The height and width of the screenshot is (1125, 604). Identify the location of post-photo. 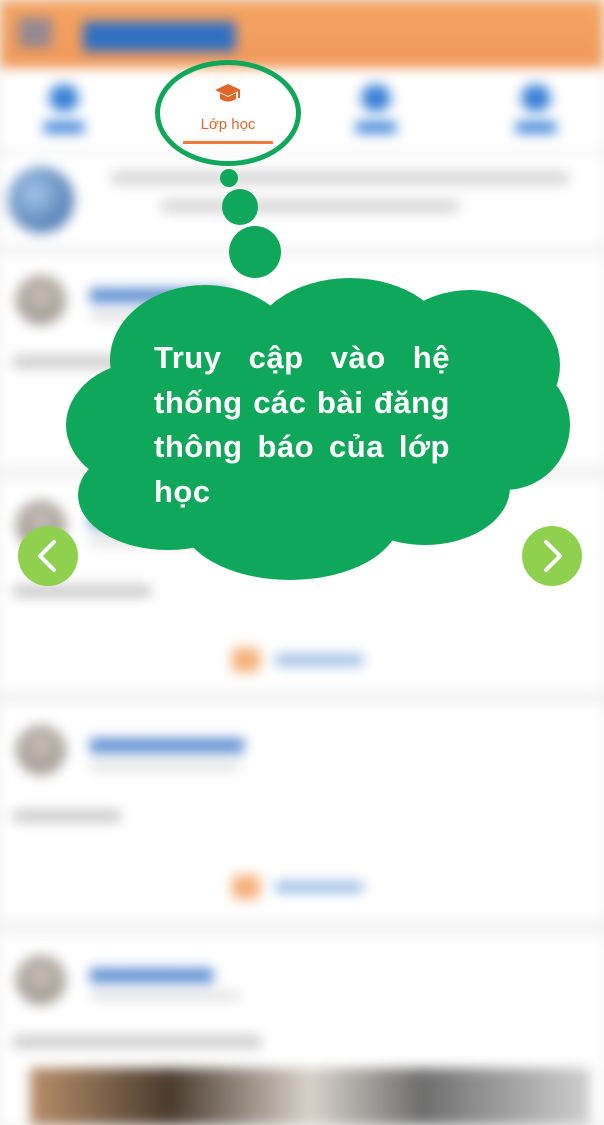
(310, 1096).